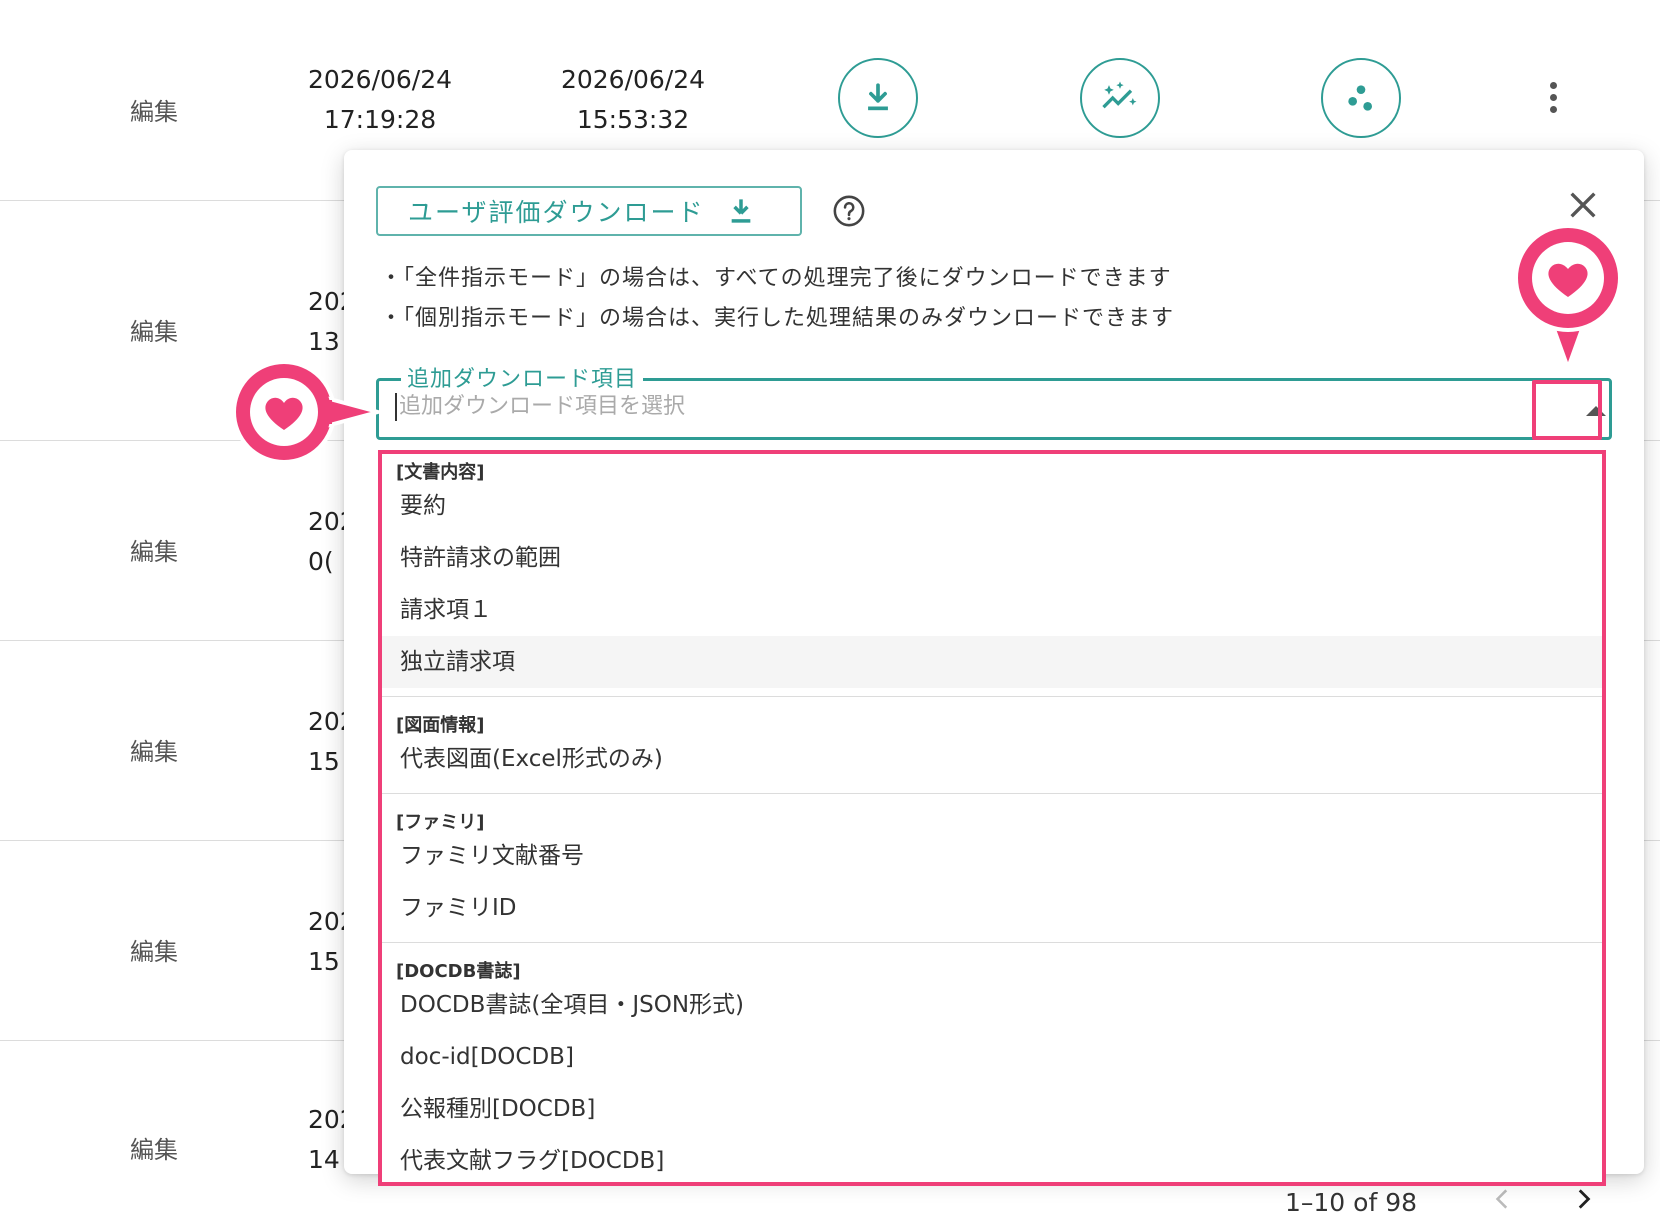 The width and height of the screenshot is (1660, 1226). Describe the element at coordinates (992, 759) in the screenshot. I see `option-item: 代表図面(Excel形式のみ)` at that location.